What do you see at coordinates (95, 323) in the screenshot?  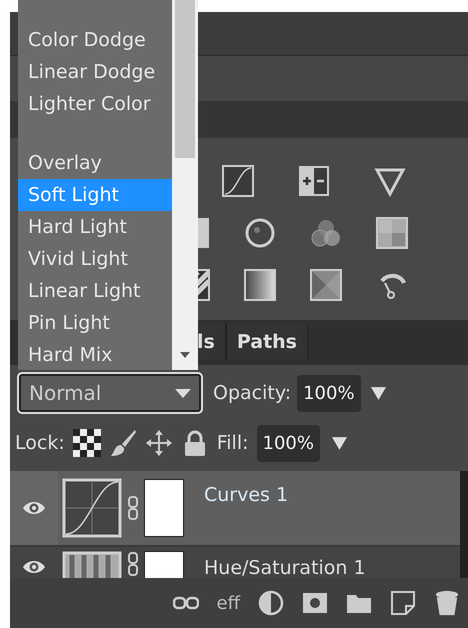 I see `menu-item: Pin Light` at bounding box center [95, 323].